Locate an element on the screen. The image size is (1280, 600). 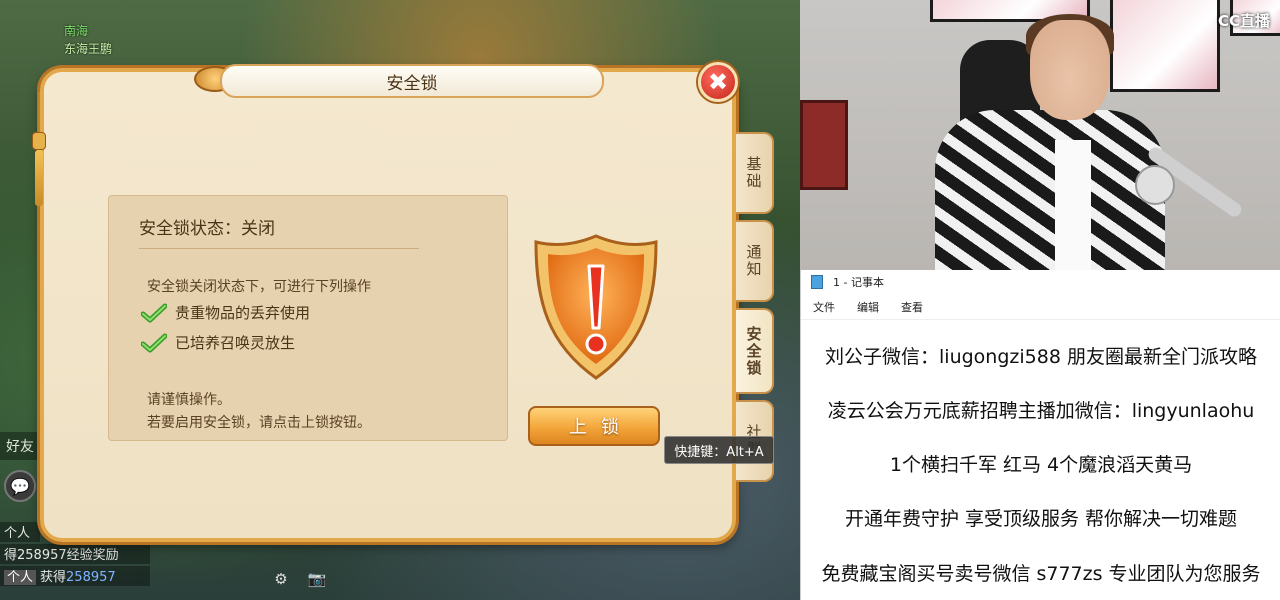
allowed-action-item: 贵重物品的丢弃使用 is located at coordinates (225, 312).